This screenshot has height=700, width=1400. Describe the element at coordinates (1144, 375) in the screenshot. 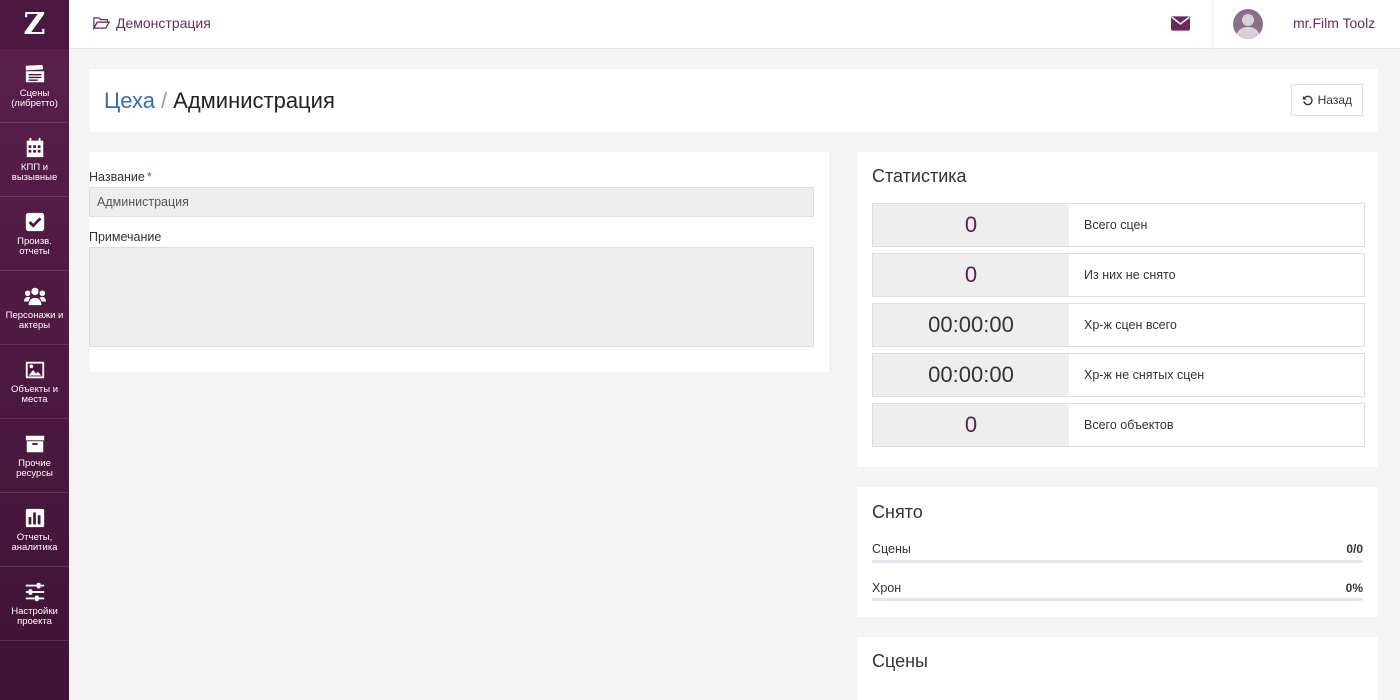

I see `stat-label: Хр-ж не снятых сцен` at that location.